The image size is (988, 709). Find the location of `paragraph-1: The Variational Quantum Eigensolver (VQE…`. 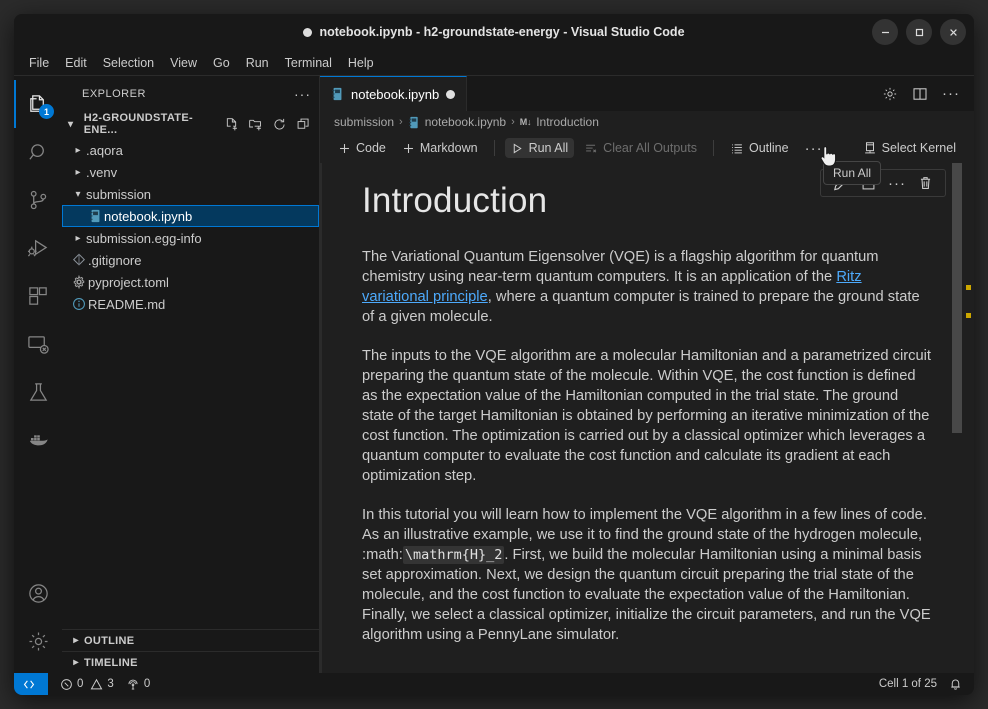

paragraph-1: The Variational Quantum Eigensolver (VQE… is located at coordinates (647, 287).